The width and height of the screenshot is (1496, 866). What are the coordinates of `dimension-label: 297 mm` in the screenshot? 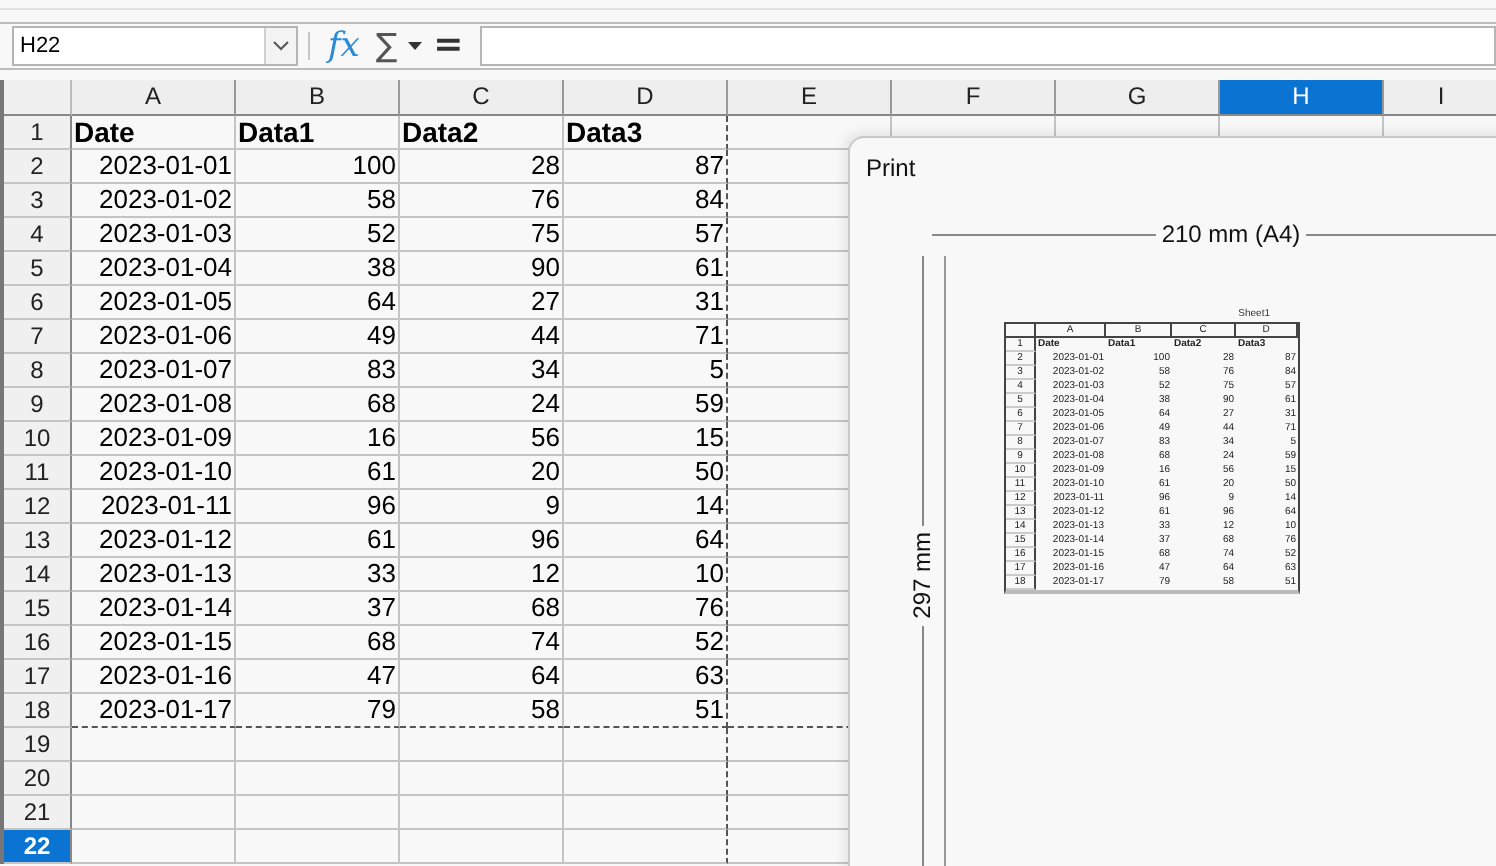 It's located at (922, 577).